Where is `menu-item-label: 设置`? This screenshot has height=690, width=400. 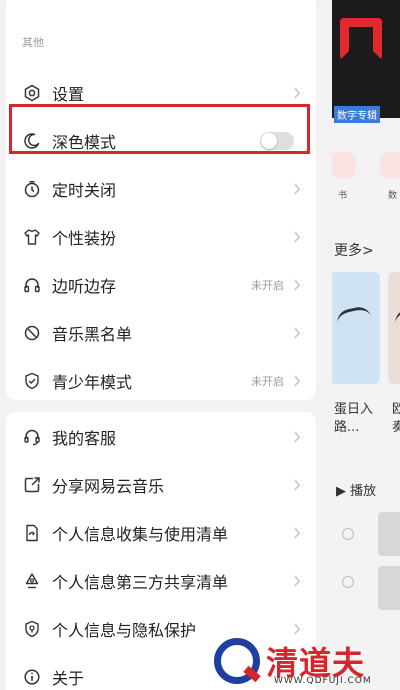
menu-item-label: 设置 is located at coordinates (68, 94).